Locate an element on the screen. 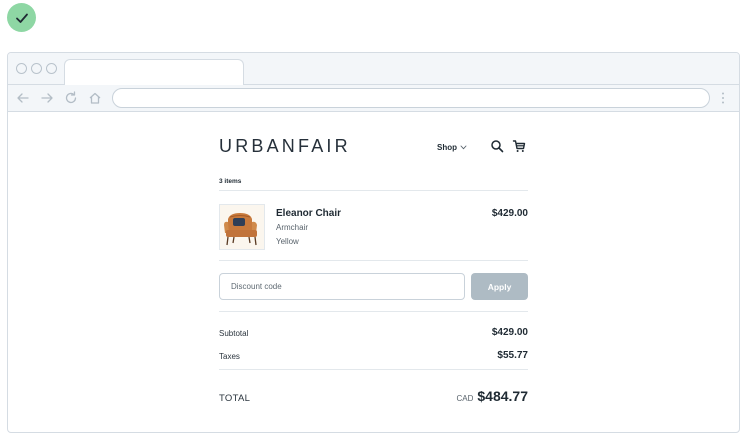  taxes-label: Taxes is located at coordinates (229, 356).